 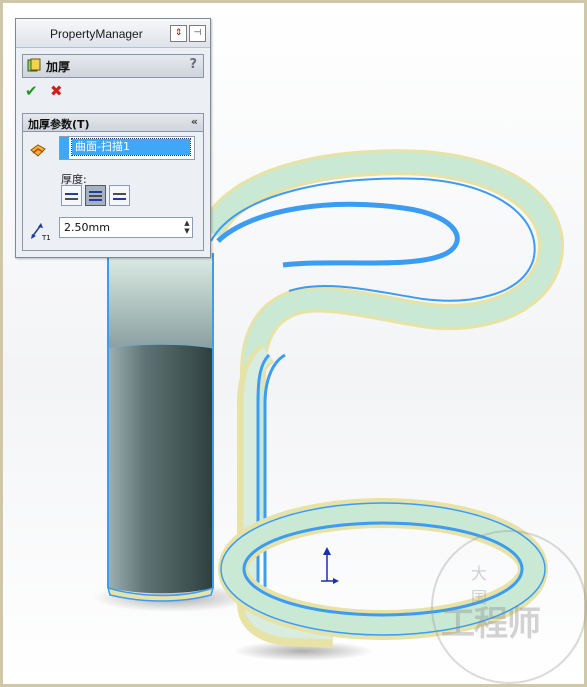 I want to click on thickness-side-buttons, so click(x=95, y=195).